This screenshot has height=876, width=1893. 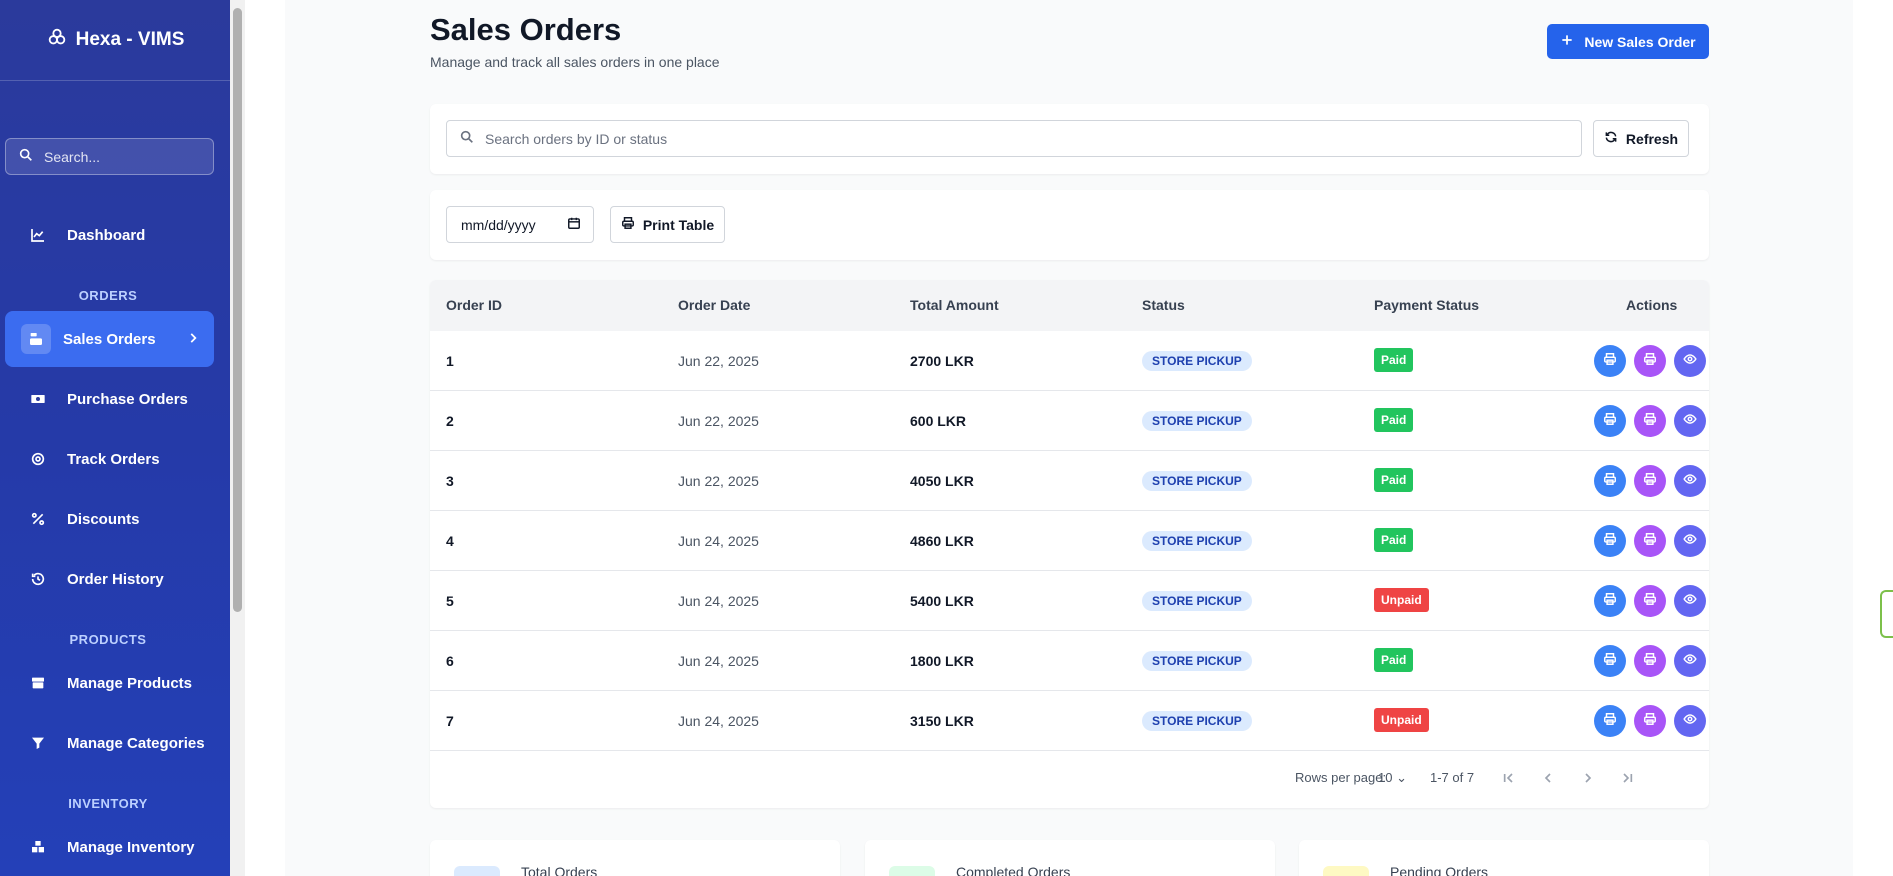 I want to click on table-row: 6 Jun 24, 2025 1800 LKR STORE PICKUP Paid, so click(x=1069, y=661).